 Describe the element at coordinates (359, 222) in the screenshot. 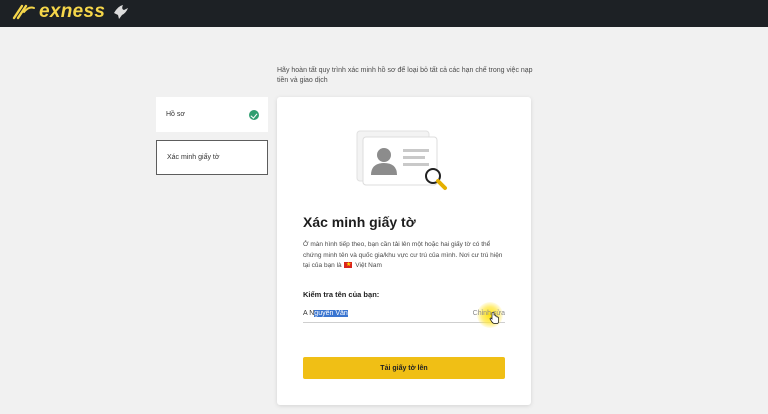

I see `card-title: Xác minh giấy tờ` at that location.